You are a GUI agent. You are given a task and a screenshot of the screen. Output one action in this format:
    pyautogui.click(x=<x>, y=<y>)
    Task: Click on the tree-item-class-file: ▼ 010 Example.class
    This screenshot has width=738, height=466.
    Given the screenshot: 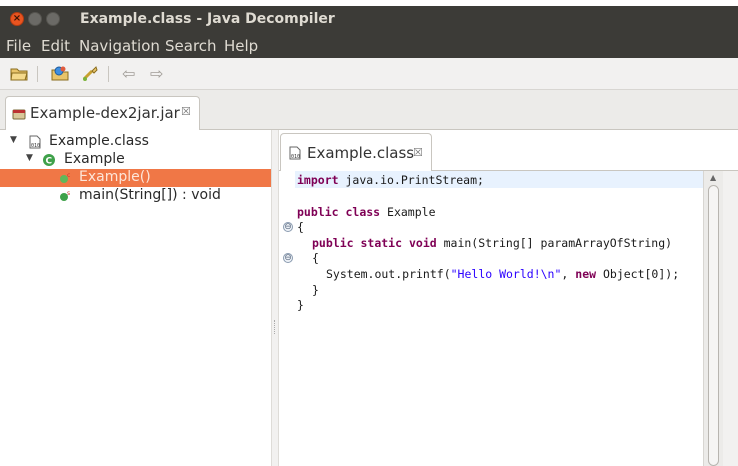 What is the action you would take?
    pyautogui.click(x=135, y=142)
    